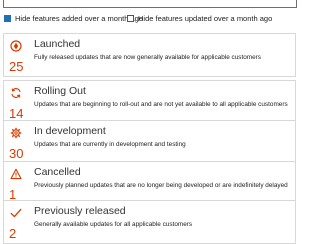 The height and width of the screenshot is (244, 320). I want to click on checkbox-unchecked, so click(130, 18).